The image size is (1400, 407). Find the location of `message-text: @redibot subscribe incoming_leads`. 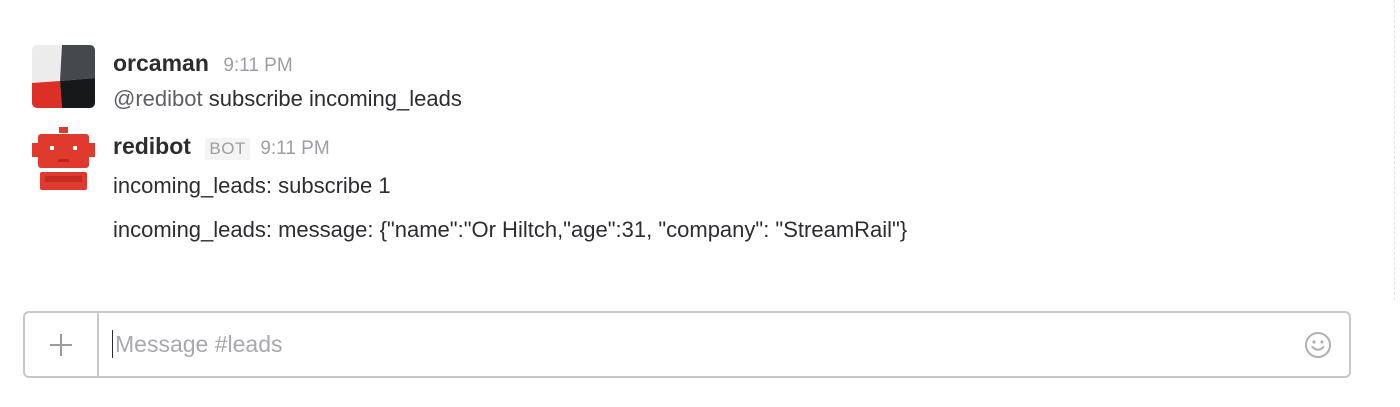

message-text: @redibot subscribe incoming_leads is located at coordinates (287, 99).